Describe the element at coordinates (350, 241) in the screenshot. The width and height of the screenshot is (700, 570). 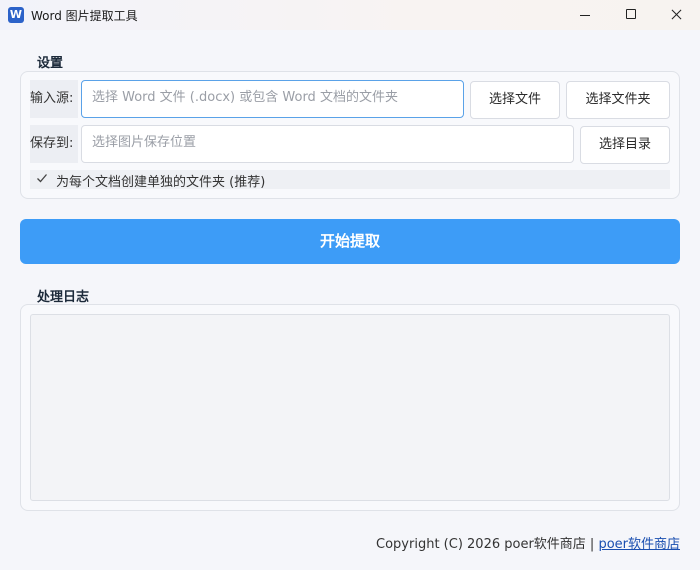
I see `start-extract-button: 开始提取` at that location.